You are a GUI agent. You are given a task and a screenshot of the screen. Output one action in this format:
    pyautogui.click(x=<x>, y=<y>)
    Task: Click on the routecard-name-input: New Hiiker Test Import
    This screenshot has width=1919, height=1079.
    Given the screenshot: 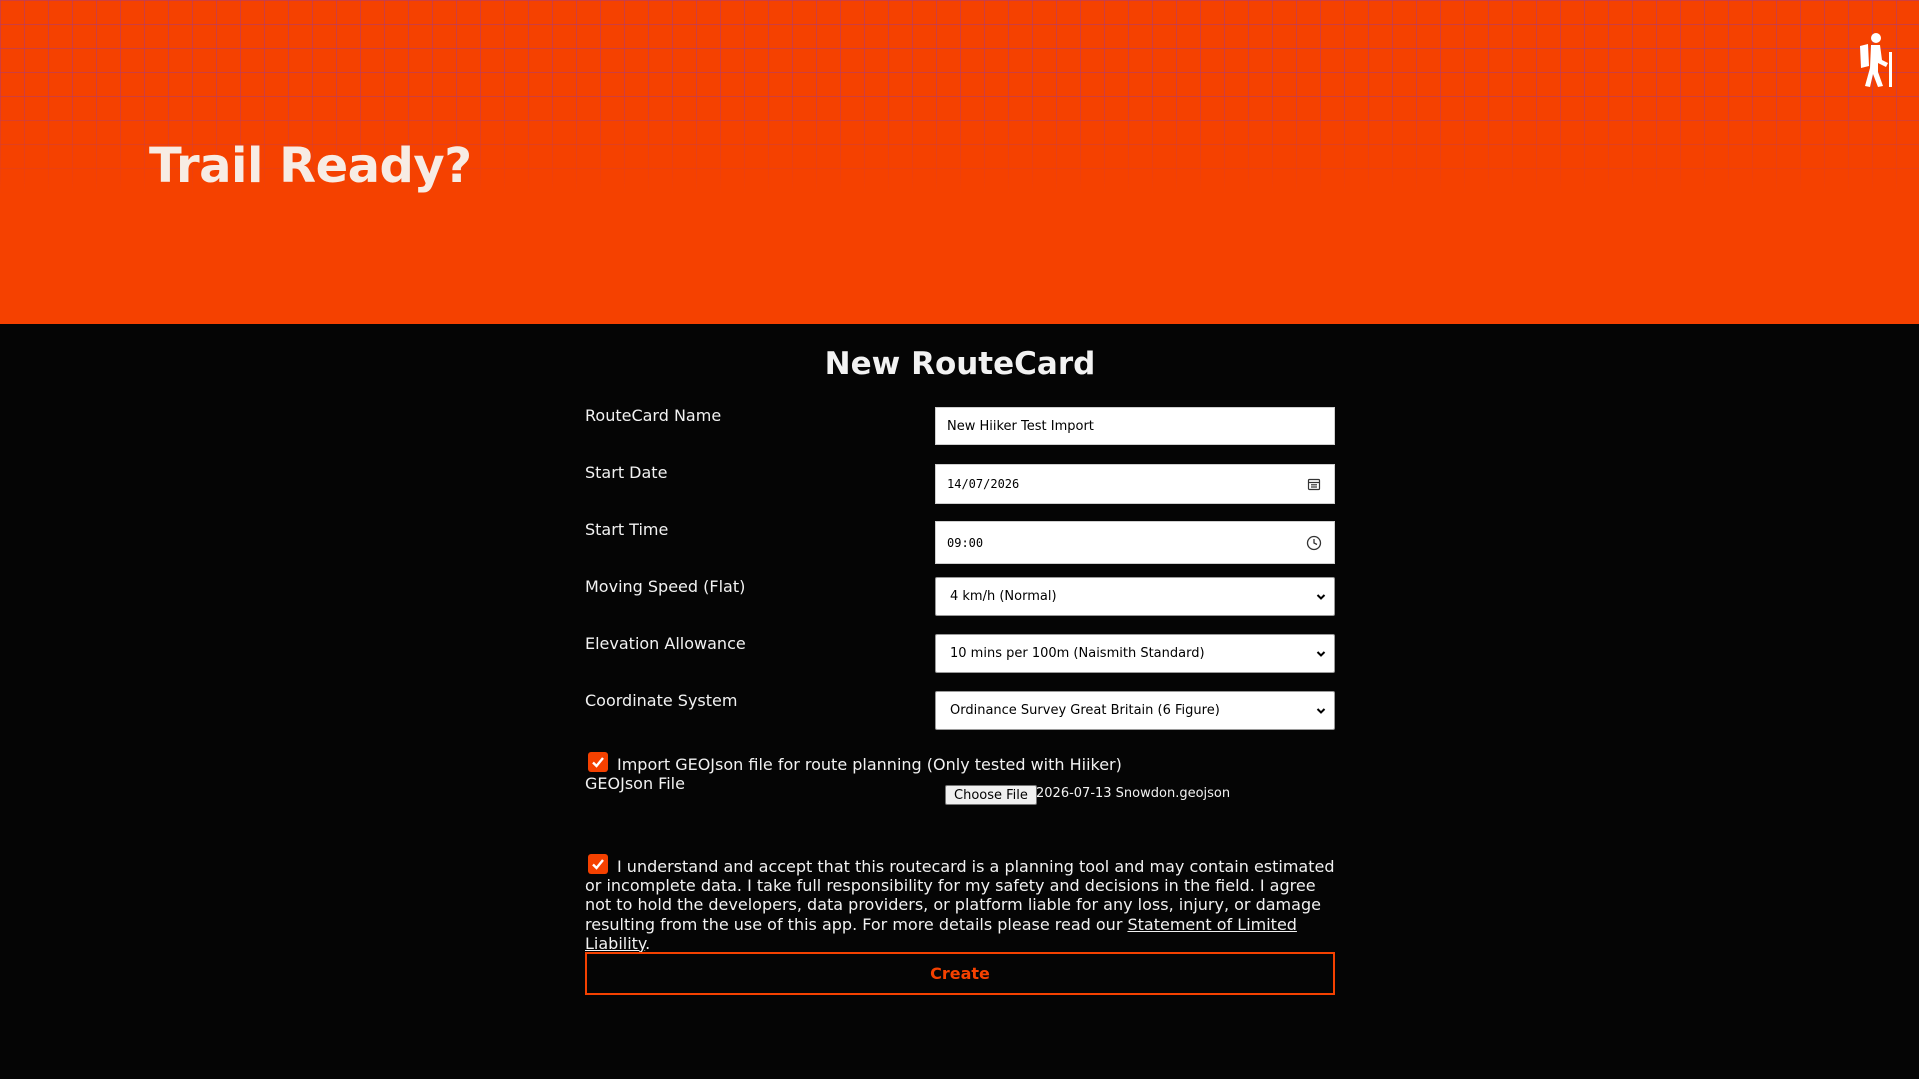 What is the action you would take?
    pyautogui.click(x=1135, y=426)
    